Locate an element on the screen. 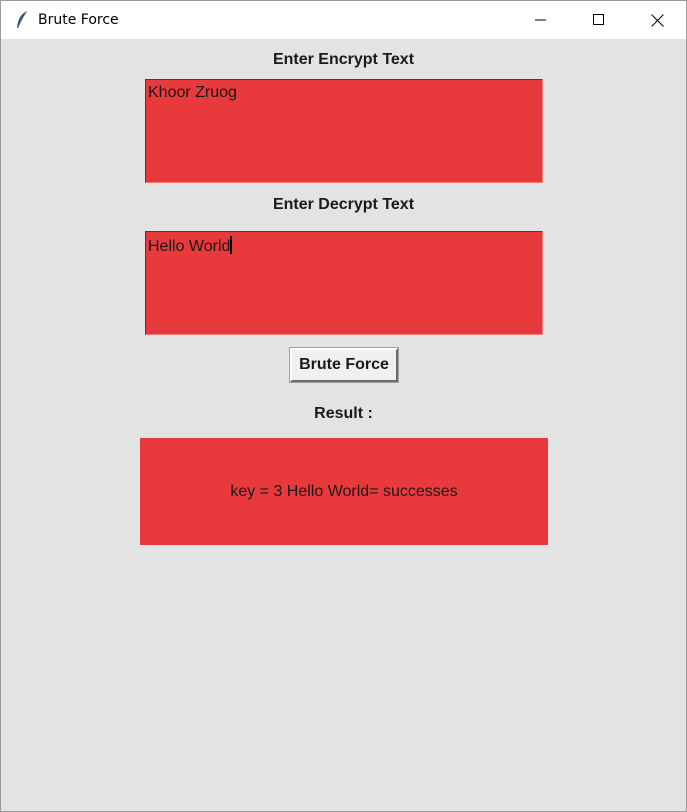 The width and height of the screenshot is (687, 812). decrypt-label: Enter Decrypt Text is located at coordinates (343, 204).